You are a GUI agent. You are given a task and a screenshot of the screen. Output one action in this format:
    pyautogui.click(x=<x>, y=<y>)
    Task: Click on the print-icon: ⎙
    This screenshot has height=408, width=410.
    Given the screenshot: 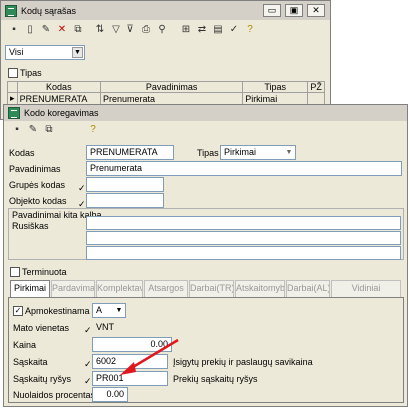 What is the action you would take?
    pyautogui.click(x=146, y=30)
    